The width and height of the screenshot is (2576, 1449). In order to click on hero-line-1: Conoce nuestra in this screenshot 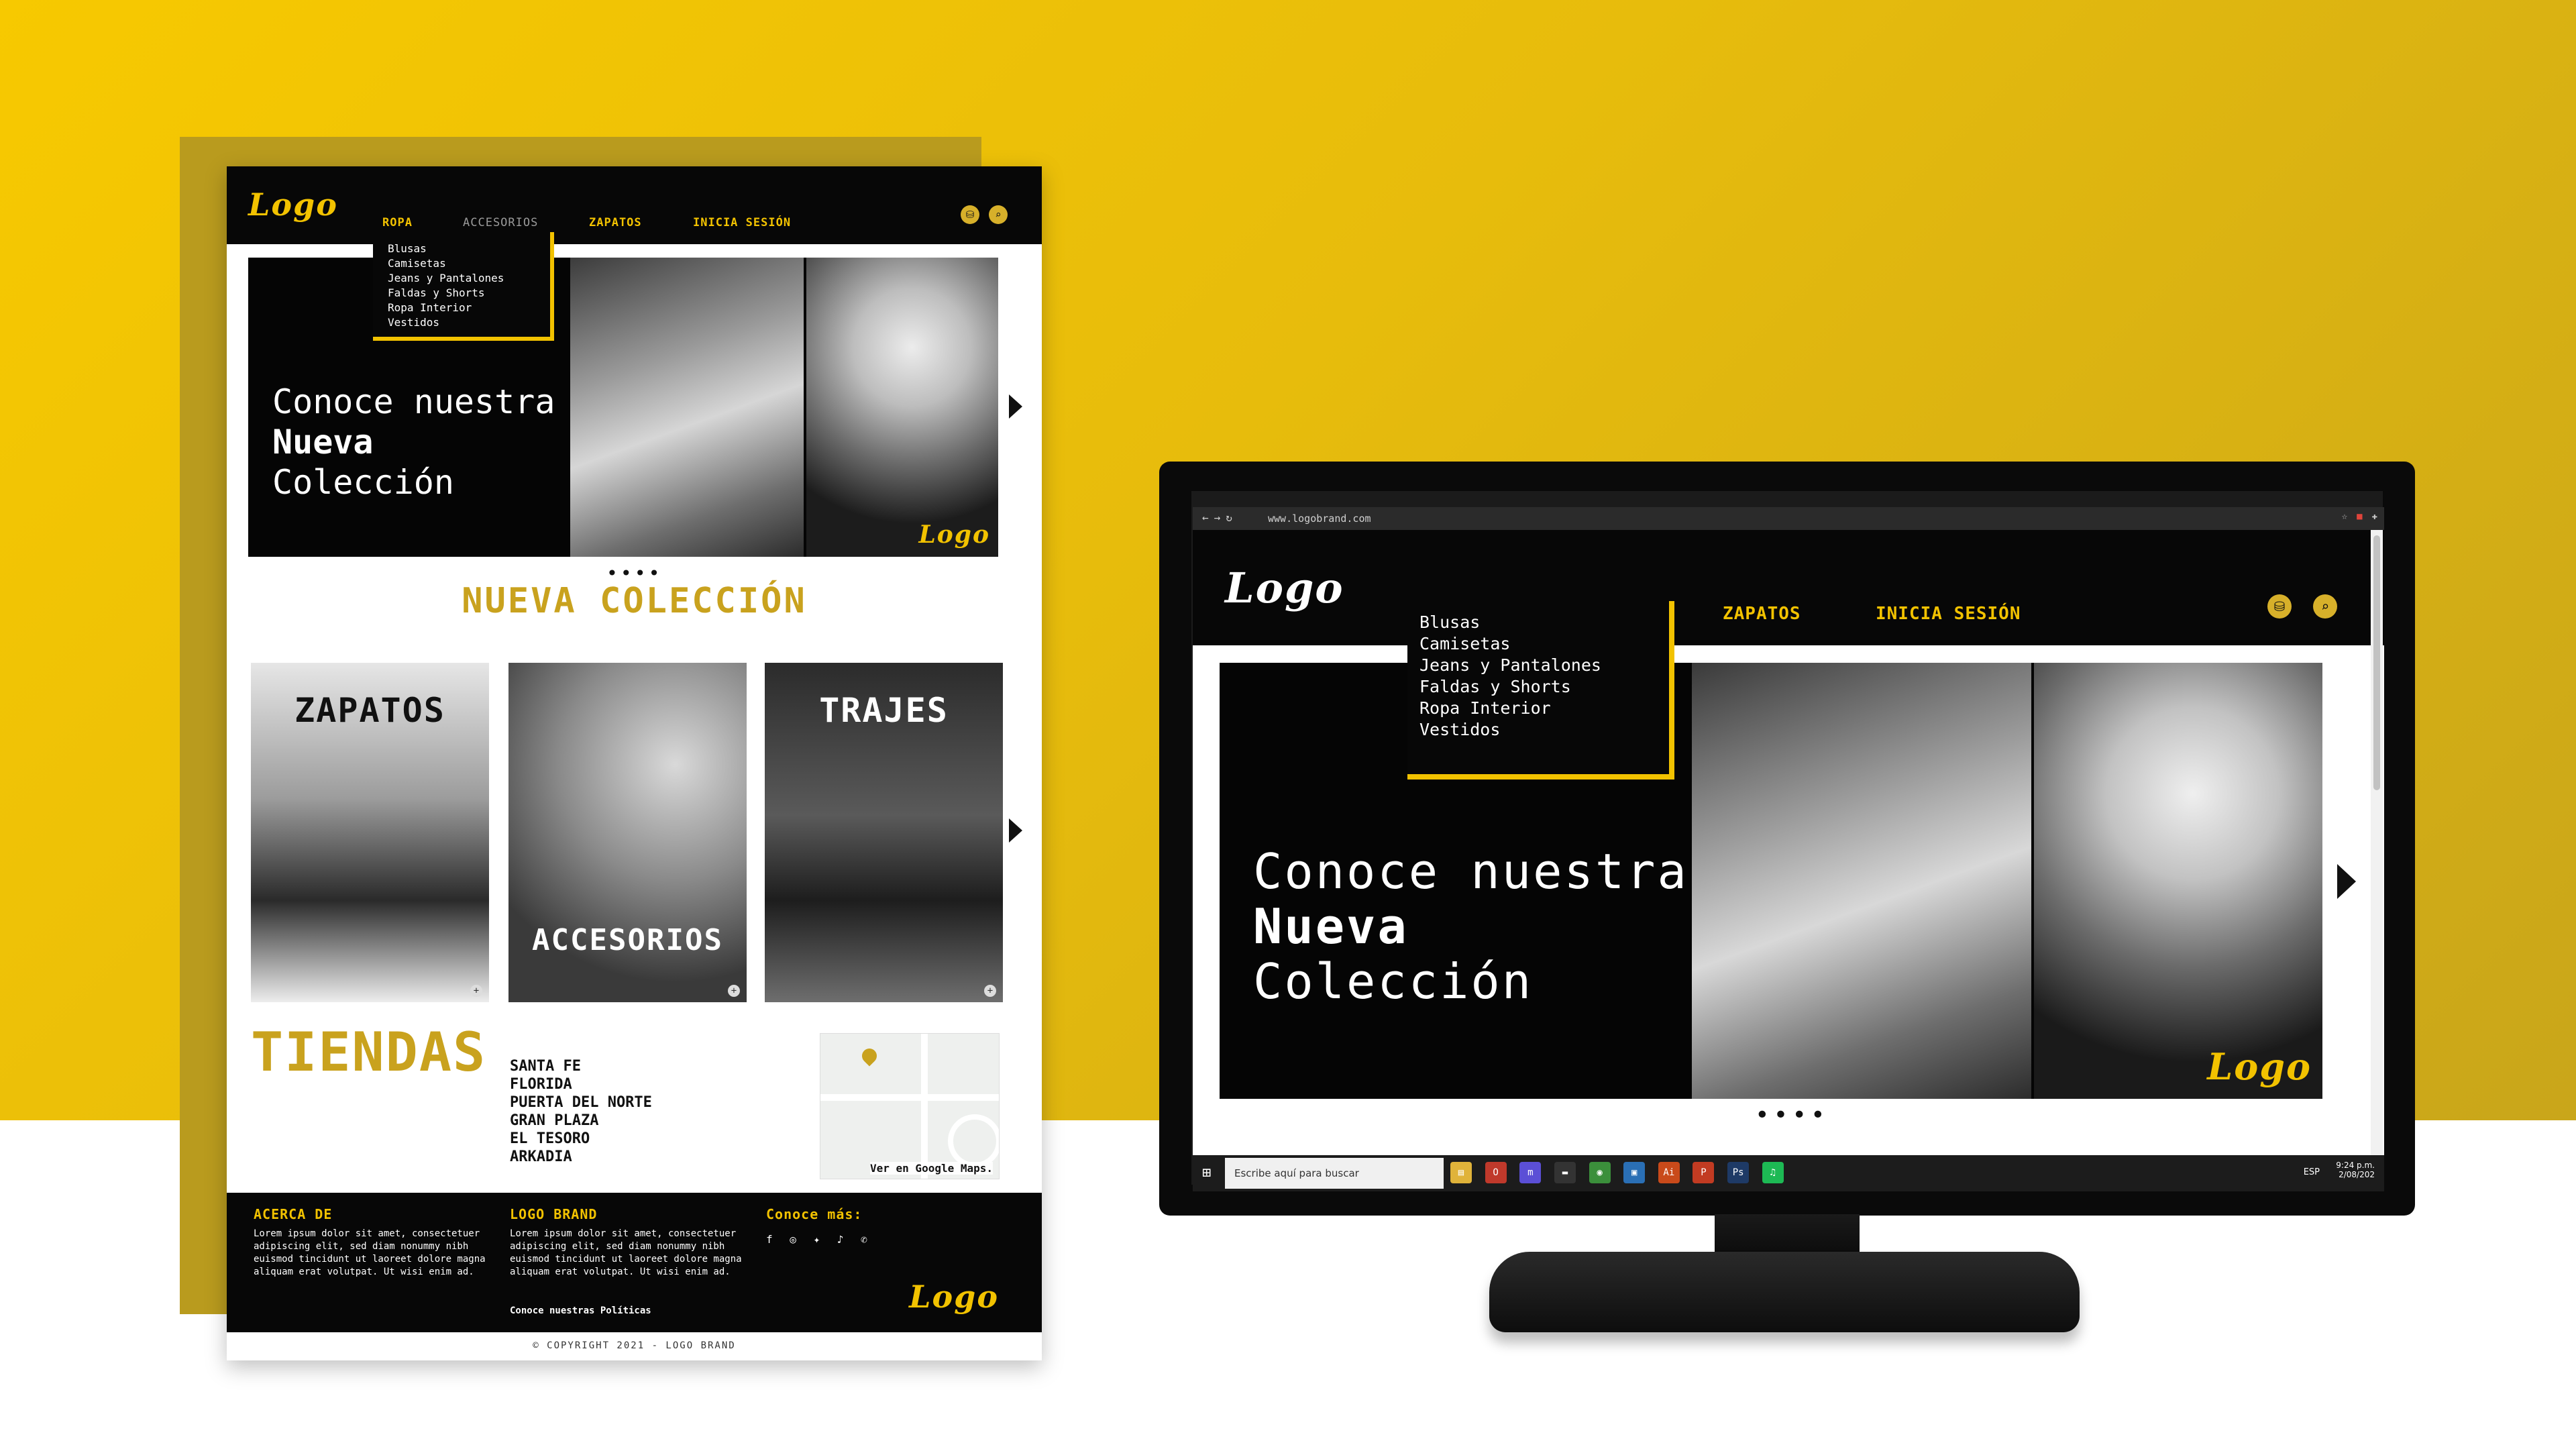, I will do `click(1470, 871)`.